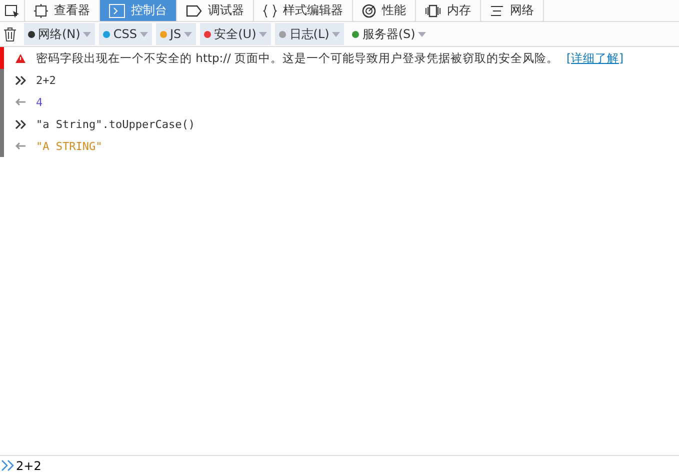  Describe the element at coordinates (270, 11) in the screenshot. I see `braces-icon` at that location.